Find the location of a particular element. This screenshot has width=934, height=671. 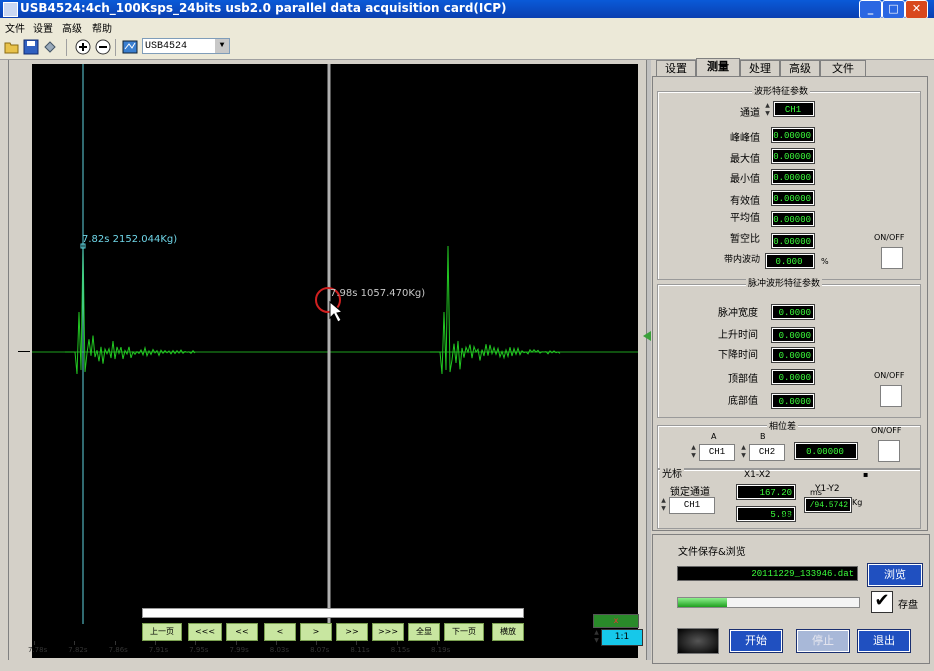

close-button: ✕ is located at coordinates (916, 9).